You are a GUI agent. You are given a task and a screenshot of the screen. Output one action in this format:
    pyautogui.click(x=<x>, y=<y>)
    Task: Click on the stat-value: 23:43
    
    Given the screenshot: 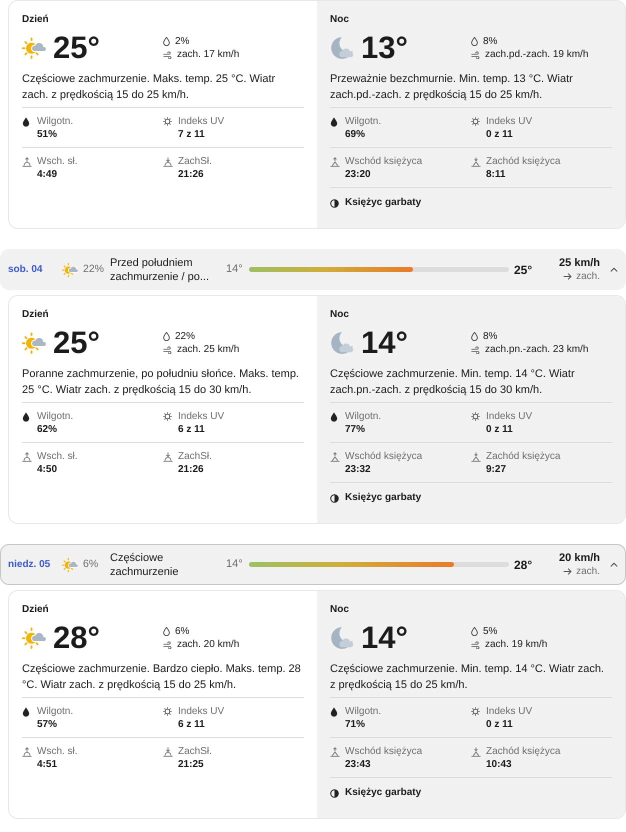 What is the action you would take?
    pyautogui.click(x=358, y=765)
    